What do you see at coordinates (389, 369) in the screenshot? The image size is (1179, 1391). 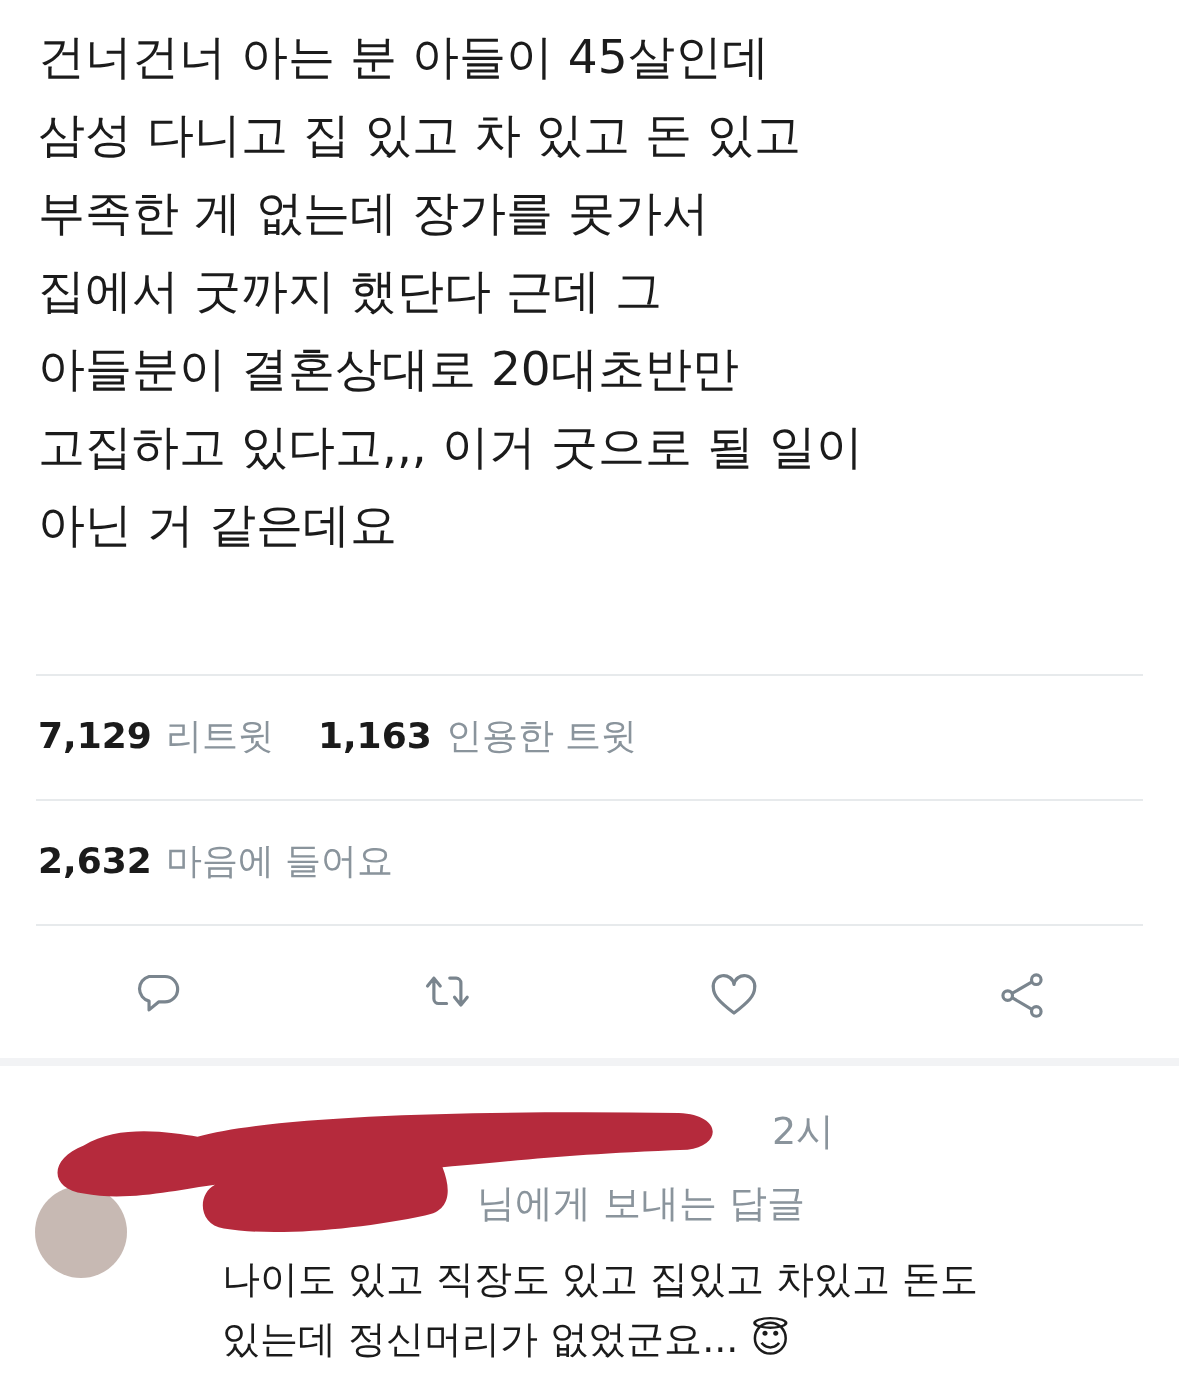 I see `tweet-text-line: 아들분이 결혼상대로 20대초반만` at bounding box center [389, 369].